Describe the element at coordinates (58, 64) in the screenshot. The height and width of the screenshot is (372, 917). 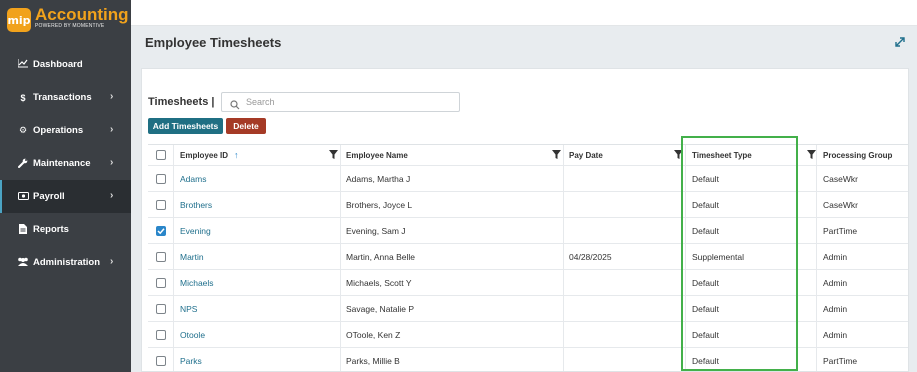
I see `sidebar-item-label: Dashboard` at that location.